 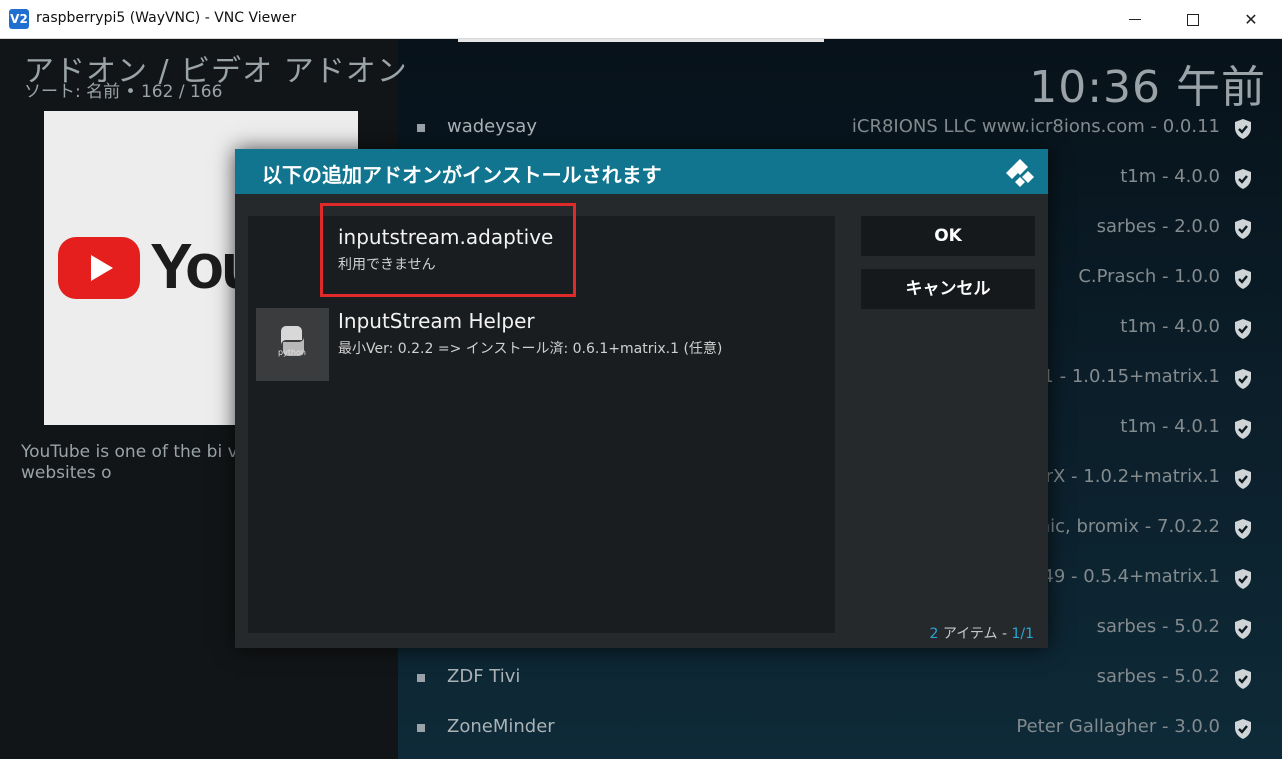 I want to click on ok-button: OK, so click(x=948, y=236).